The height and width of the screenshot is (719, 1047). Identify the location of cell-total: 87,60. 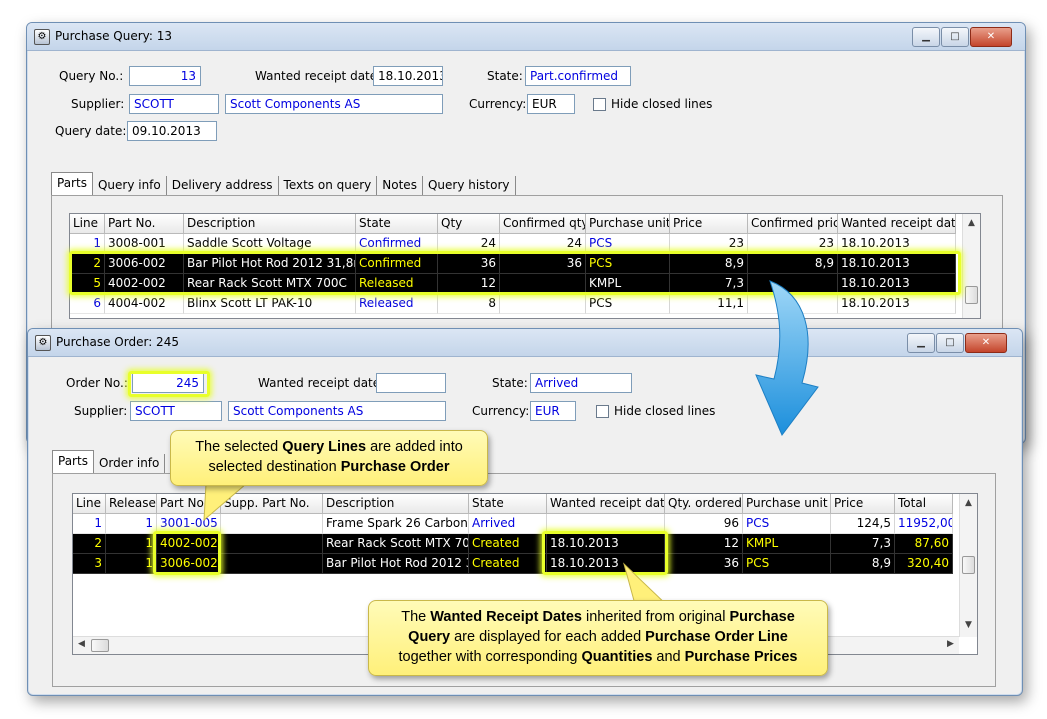
(924, 544).